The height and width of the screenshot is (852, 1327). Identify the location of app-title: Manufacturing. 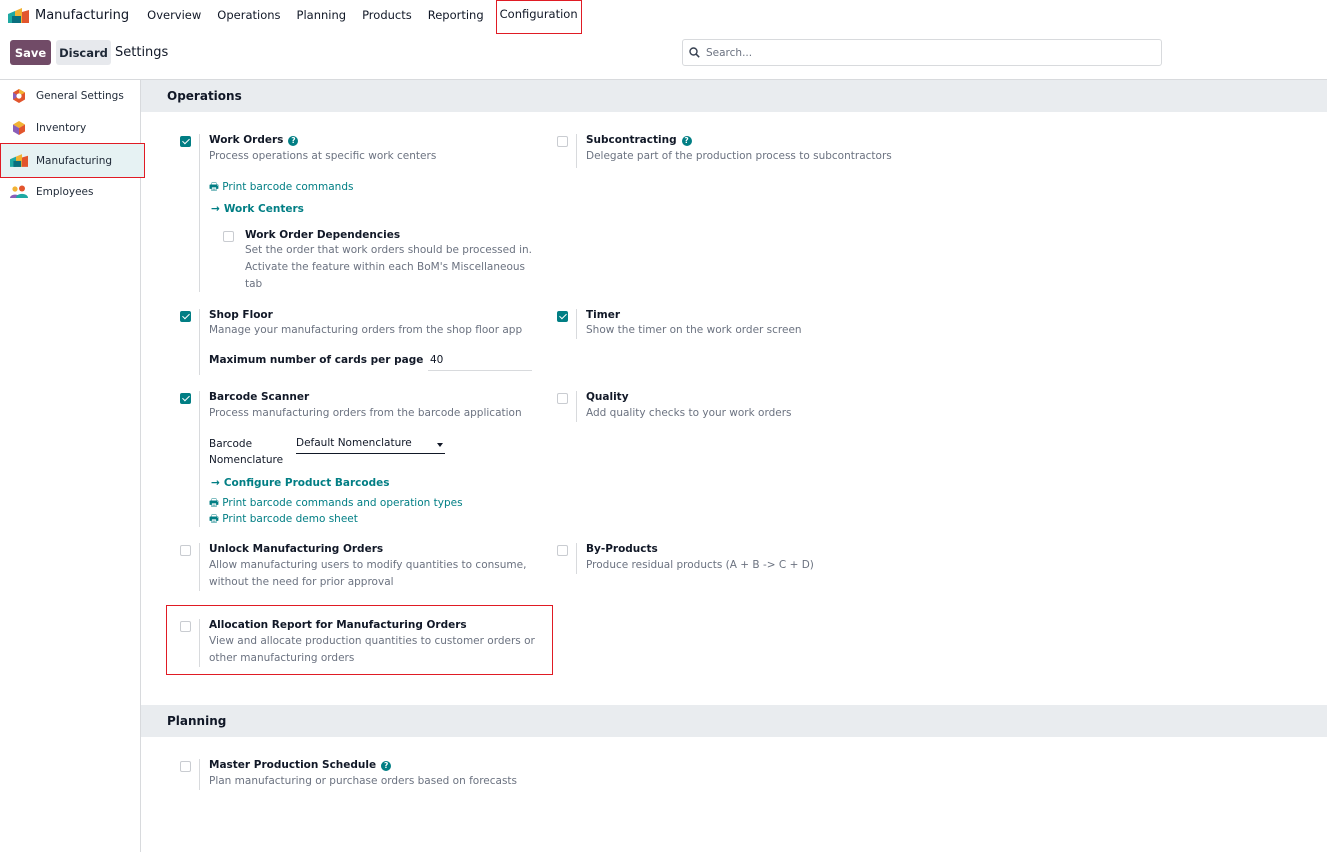
(82, 15).